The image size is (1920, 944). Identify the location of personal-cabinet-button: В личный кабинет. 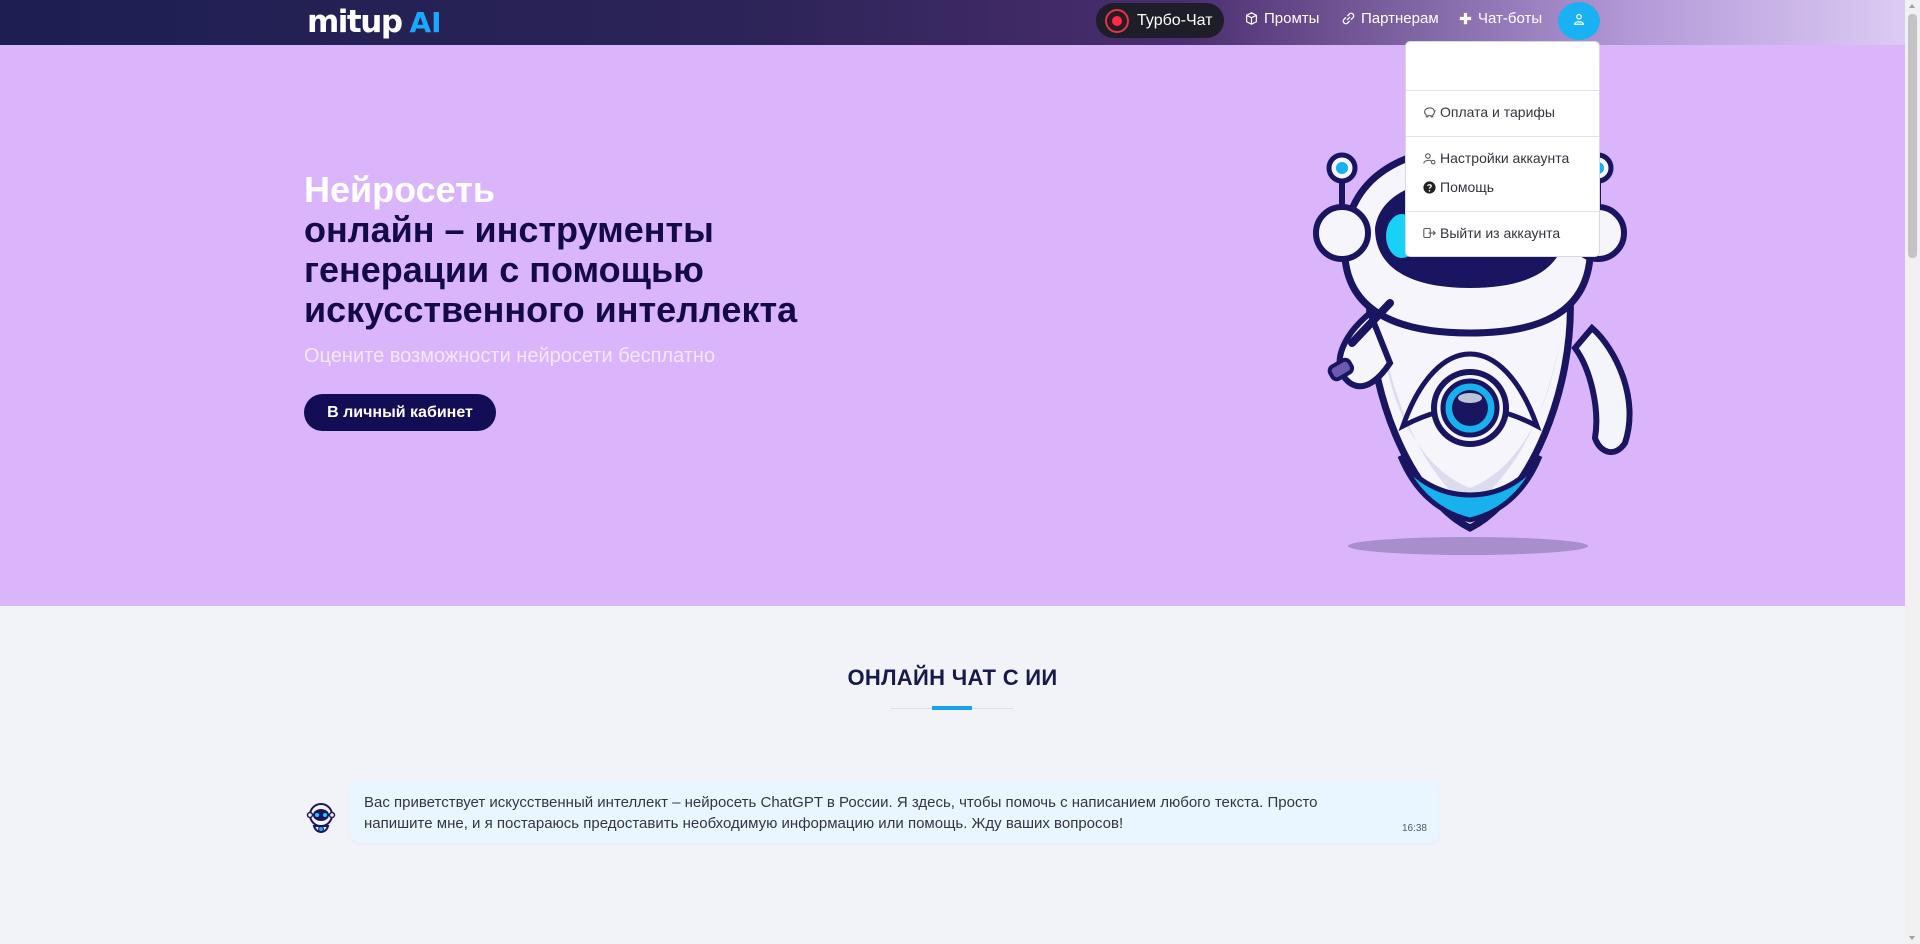
(400, 412).